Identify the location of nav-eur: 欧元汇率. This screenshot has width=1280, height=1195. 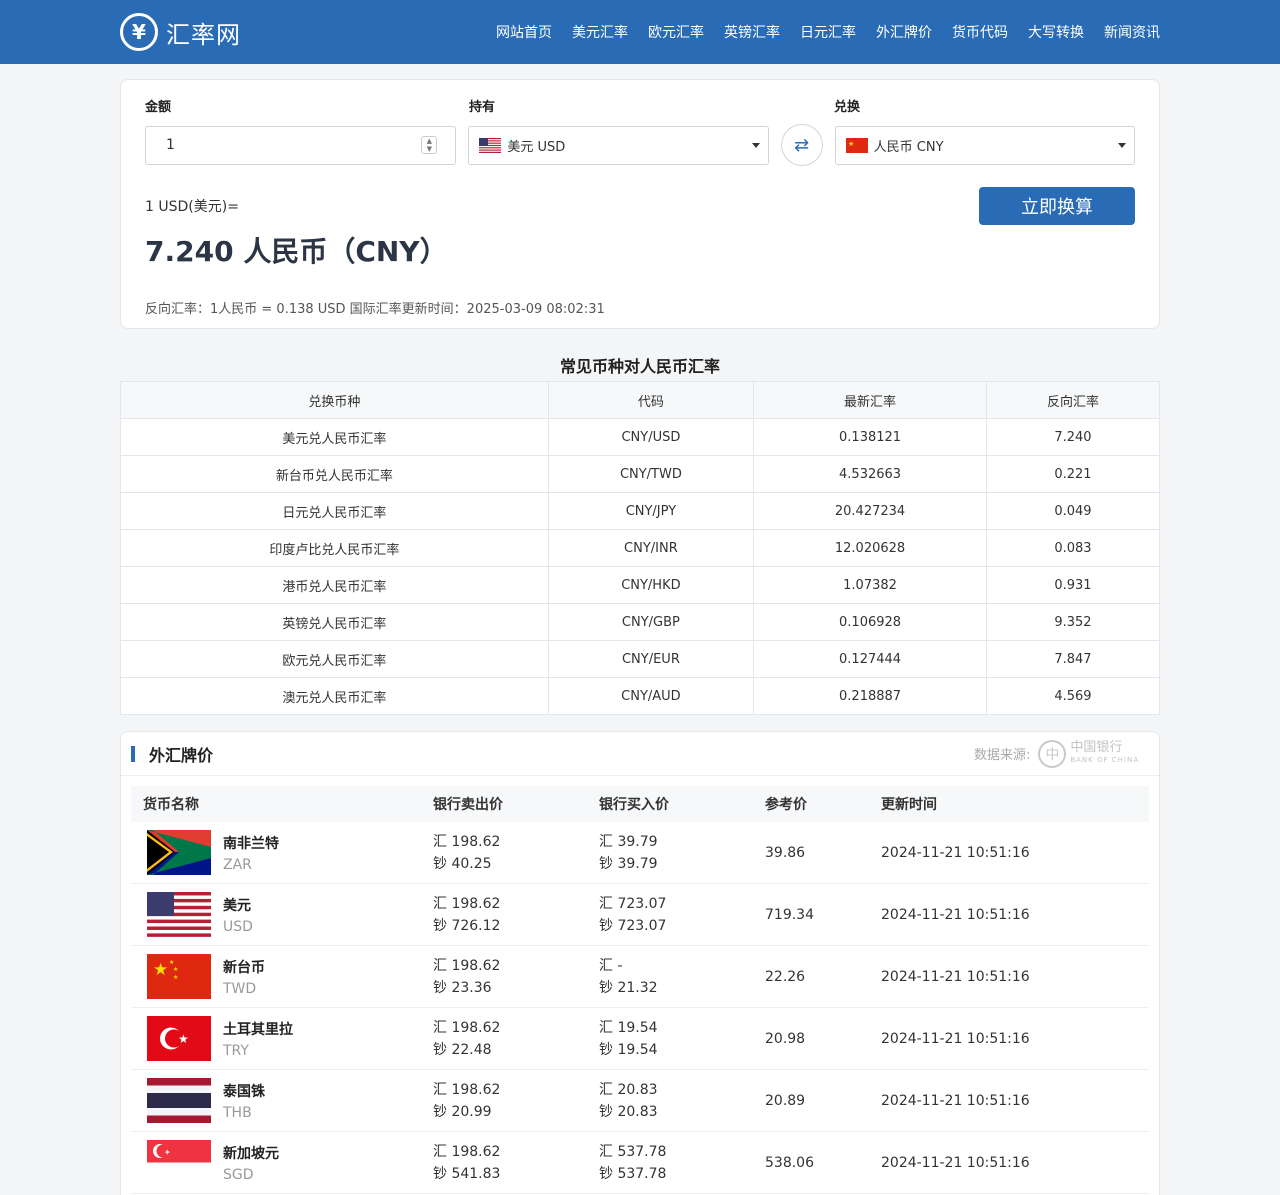
(676, 32).